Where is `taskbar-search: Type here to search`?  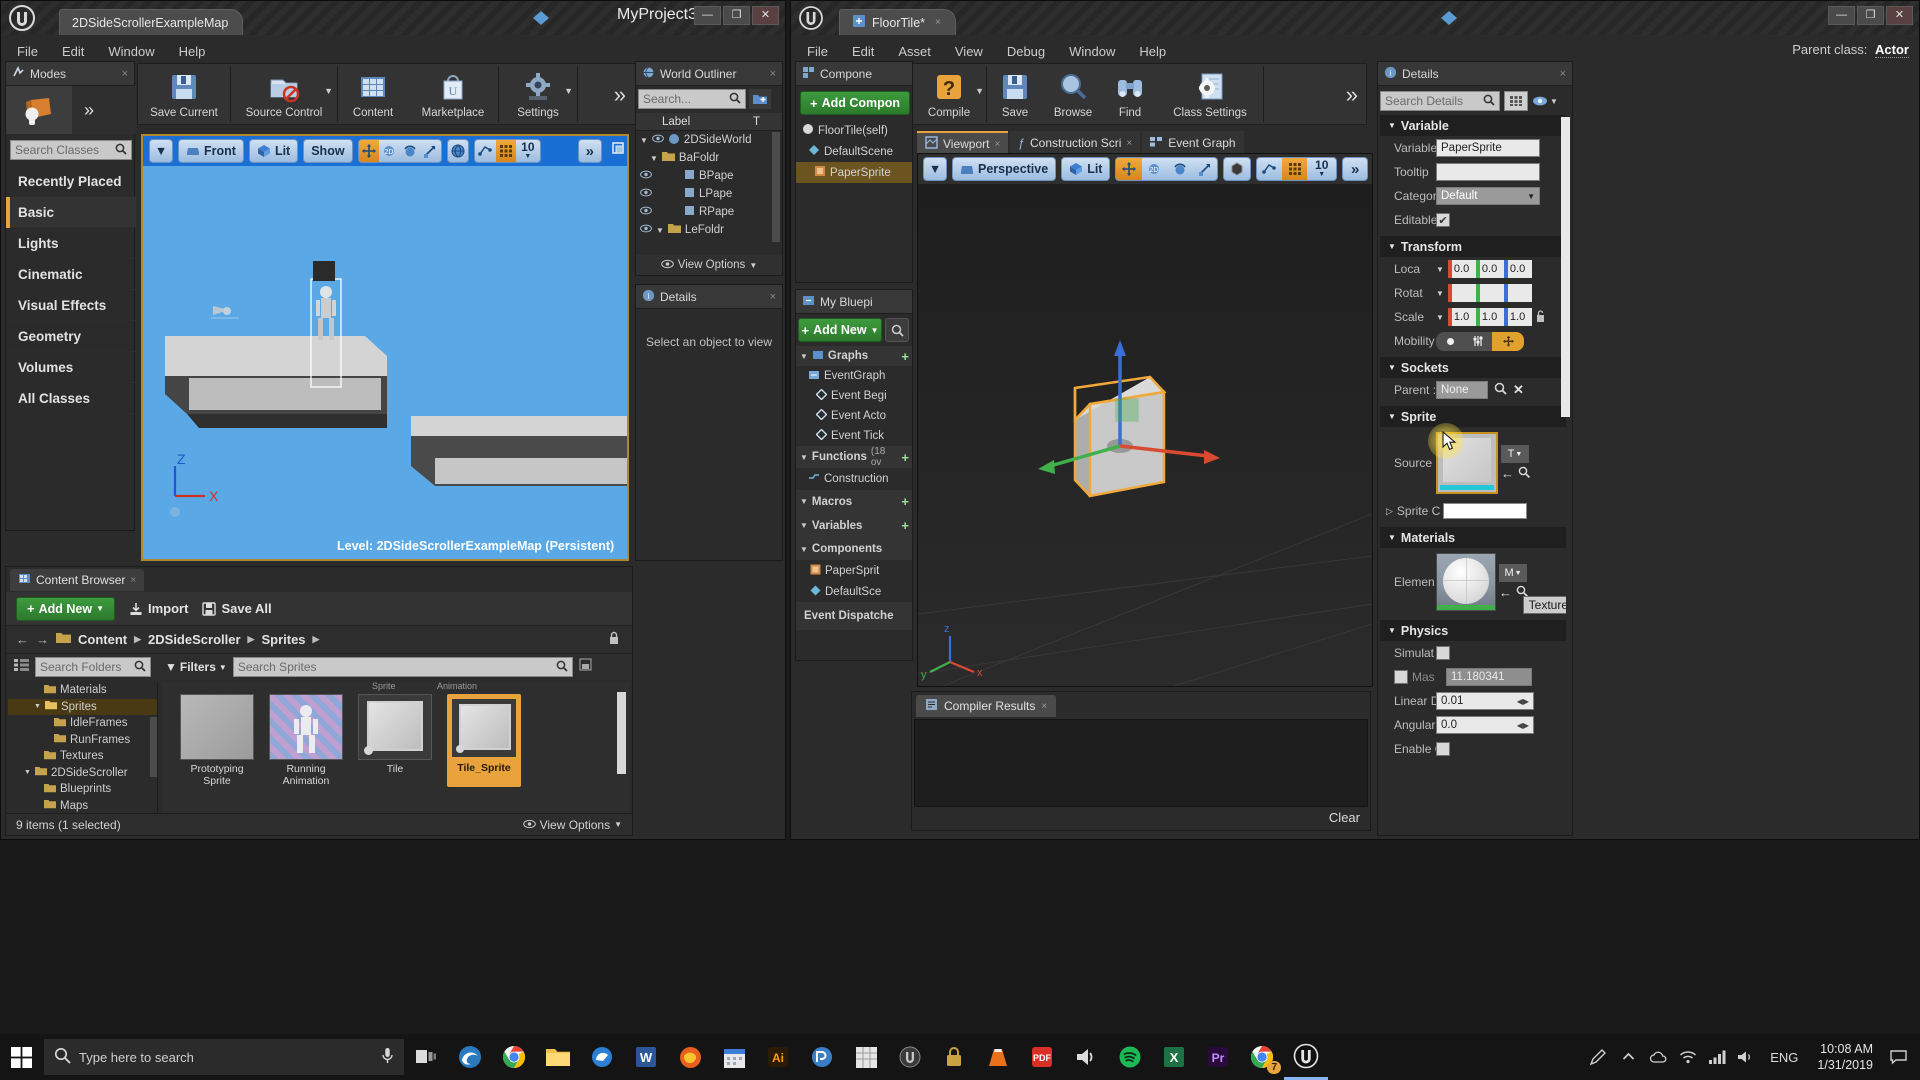
taskbar-search: Type here to search is located at coordinates (224, 1057).